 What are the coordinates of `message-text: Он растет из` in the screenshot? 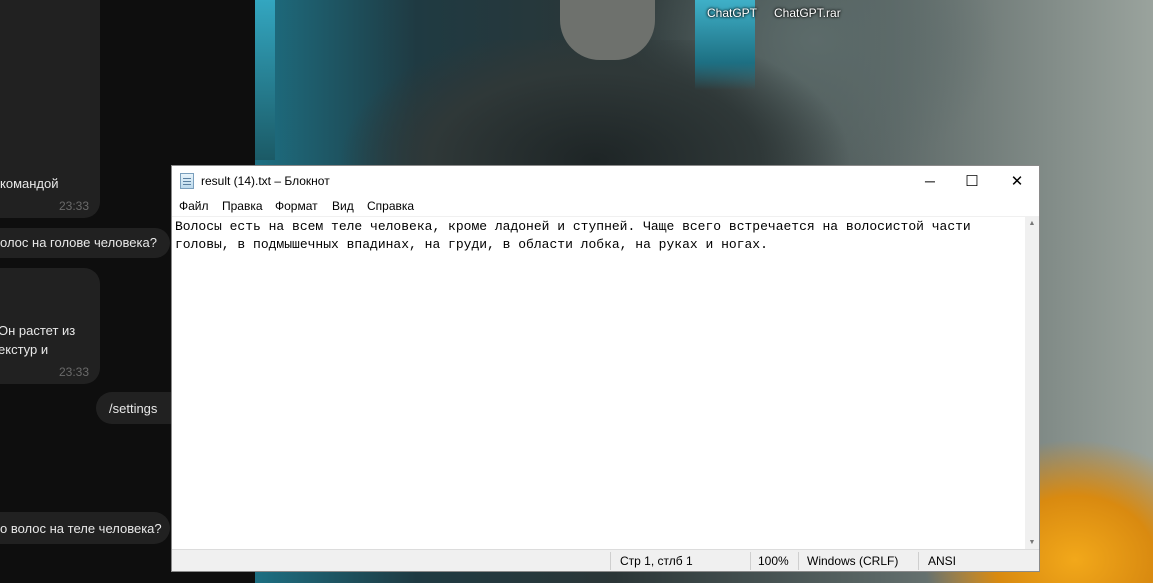 It's located at (38, 330).